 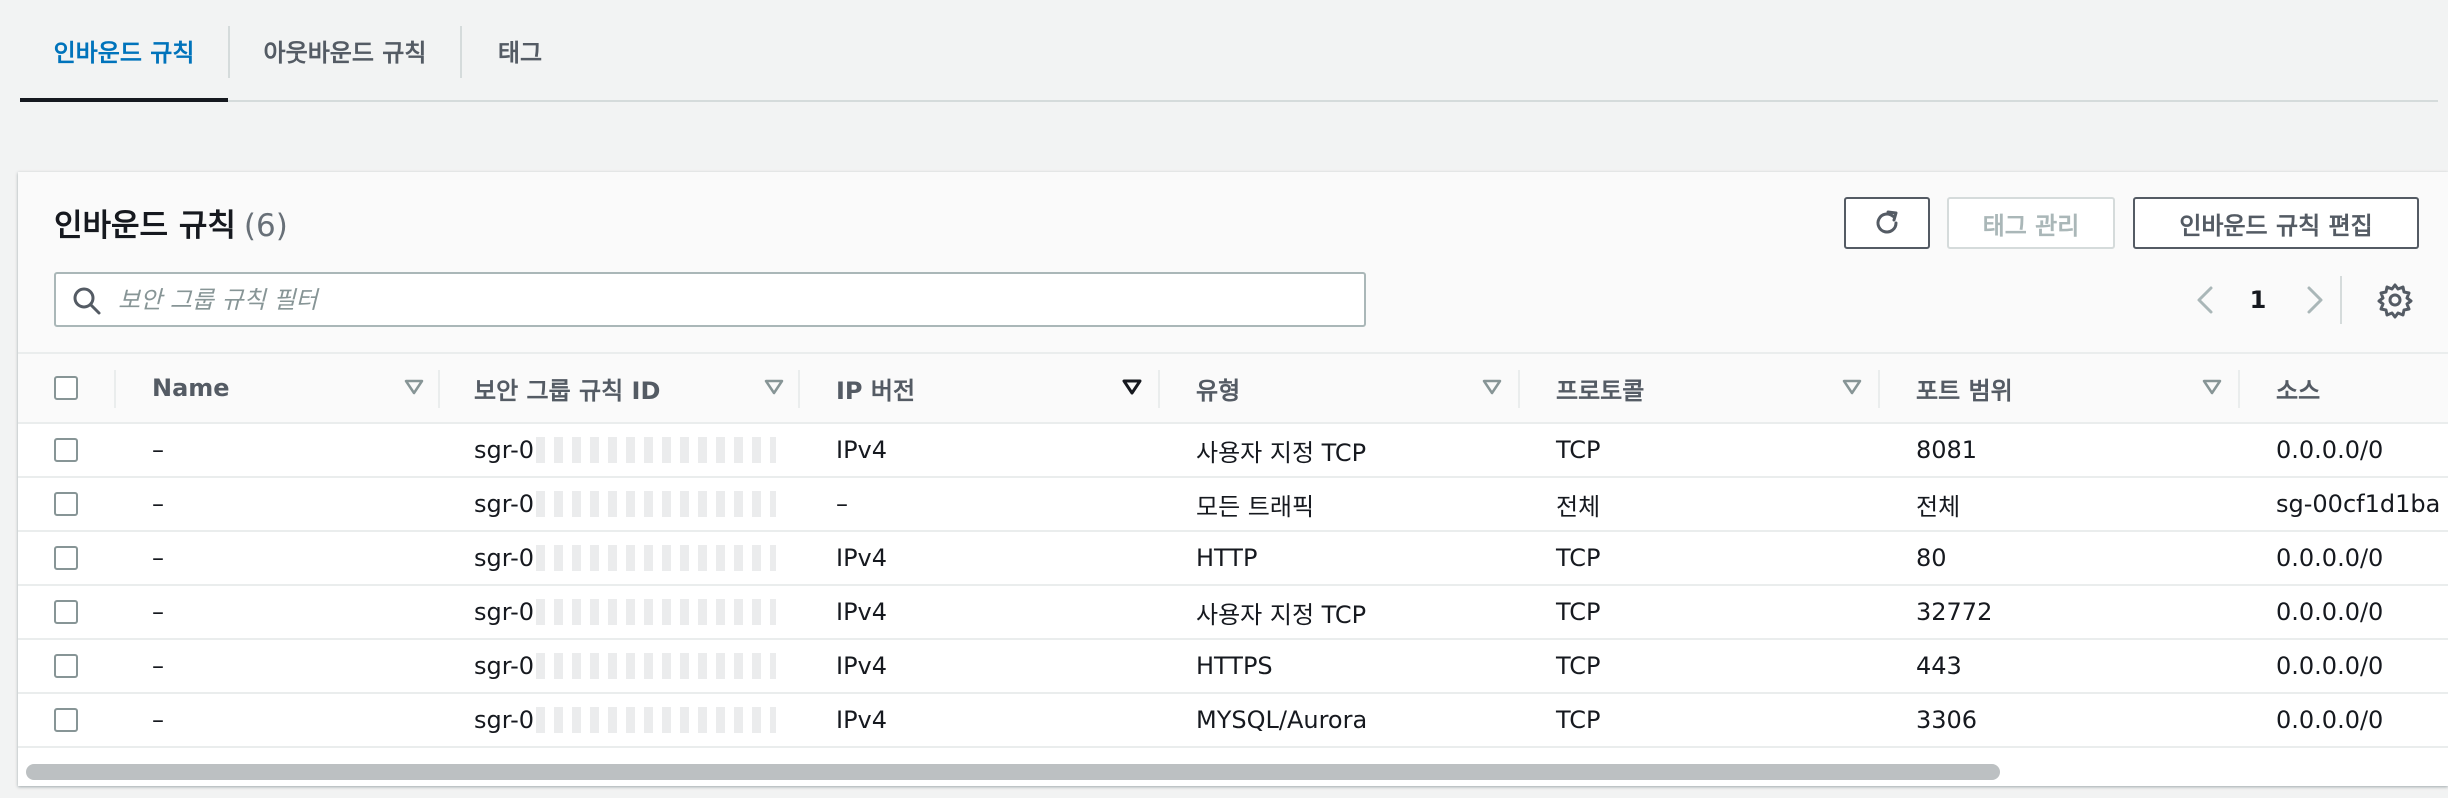 I want to click on cell-ip-version: –, so click(x=842, y=504).